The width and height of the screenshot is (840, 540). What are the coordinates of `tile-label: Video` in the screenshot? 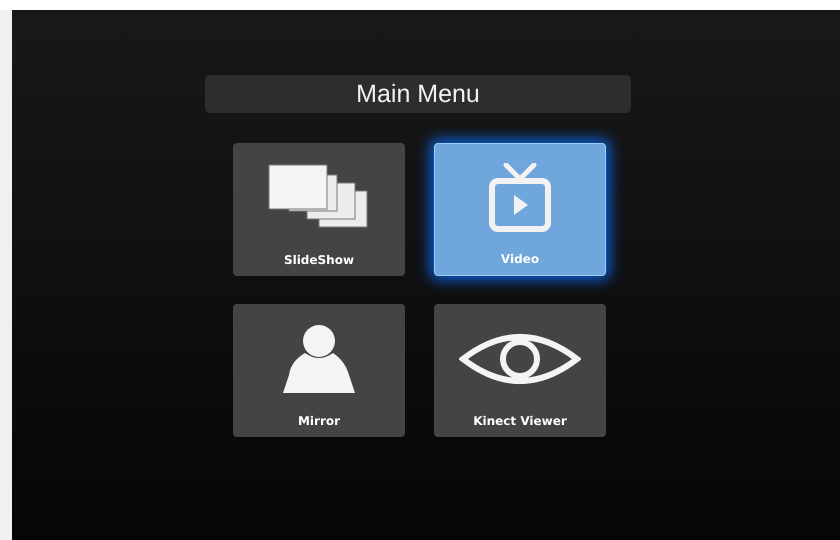 It's located at (520, 259).